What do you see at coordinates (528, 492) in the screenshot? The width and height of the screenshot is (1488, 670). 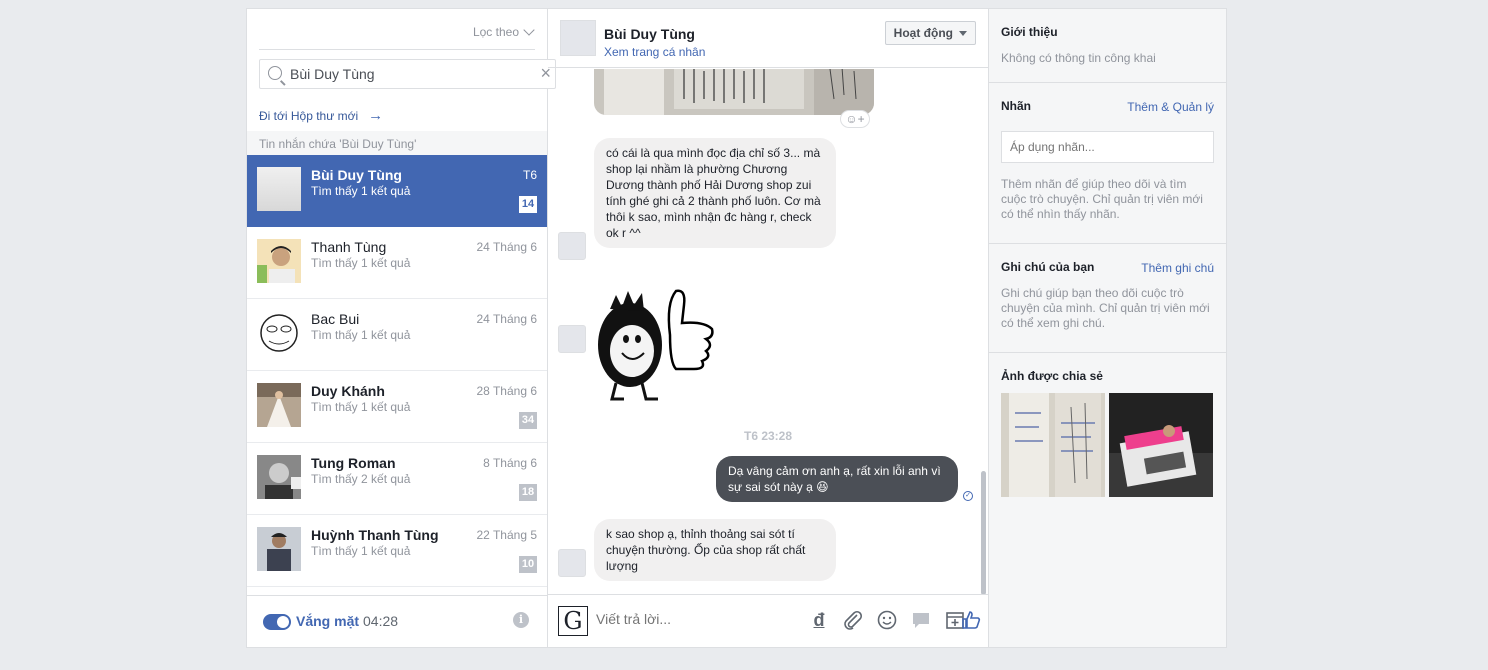 I see `message-count-badge: 18` at bounding box center [528, 492].